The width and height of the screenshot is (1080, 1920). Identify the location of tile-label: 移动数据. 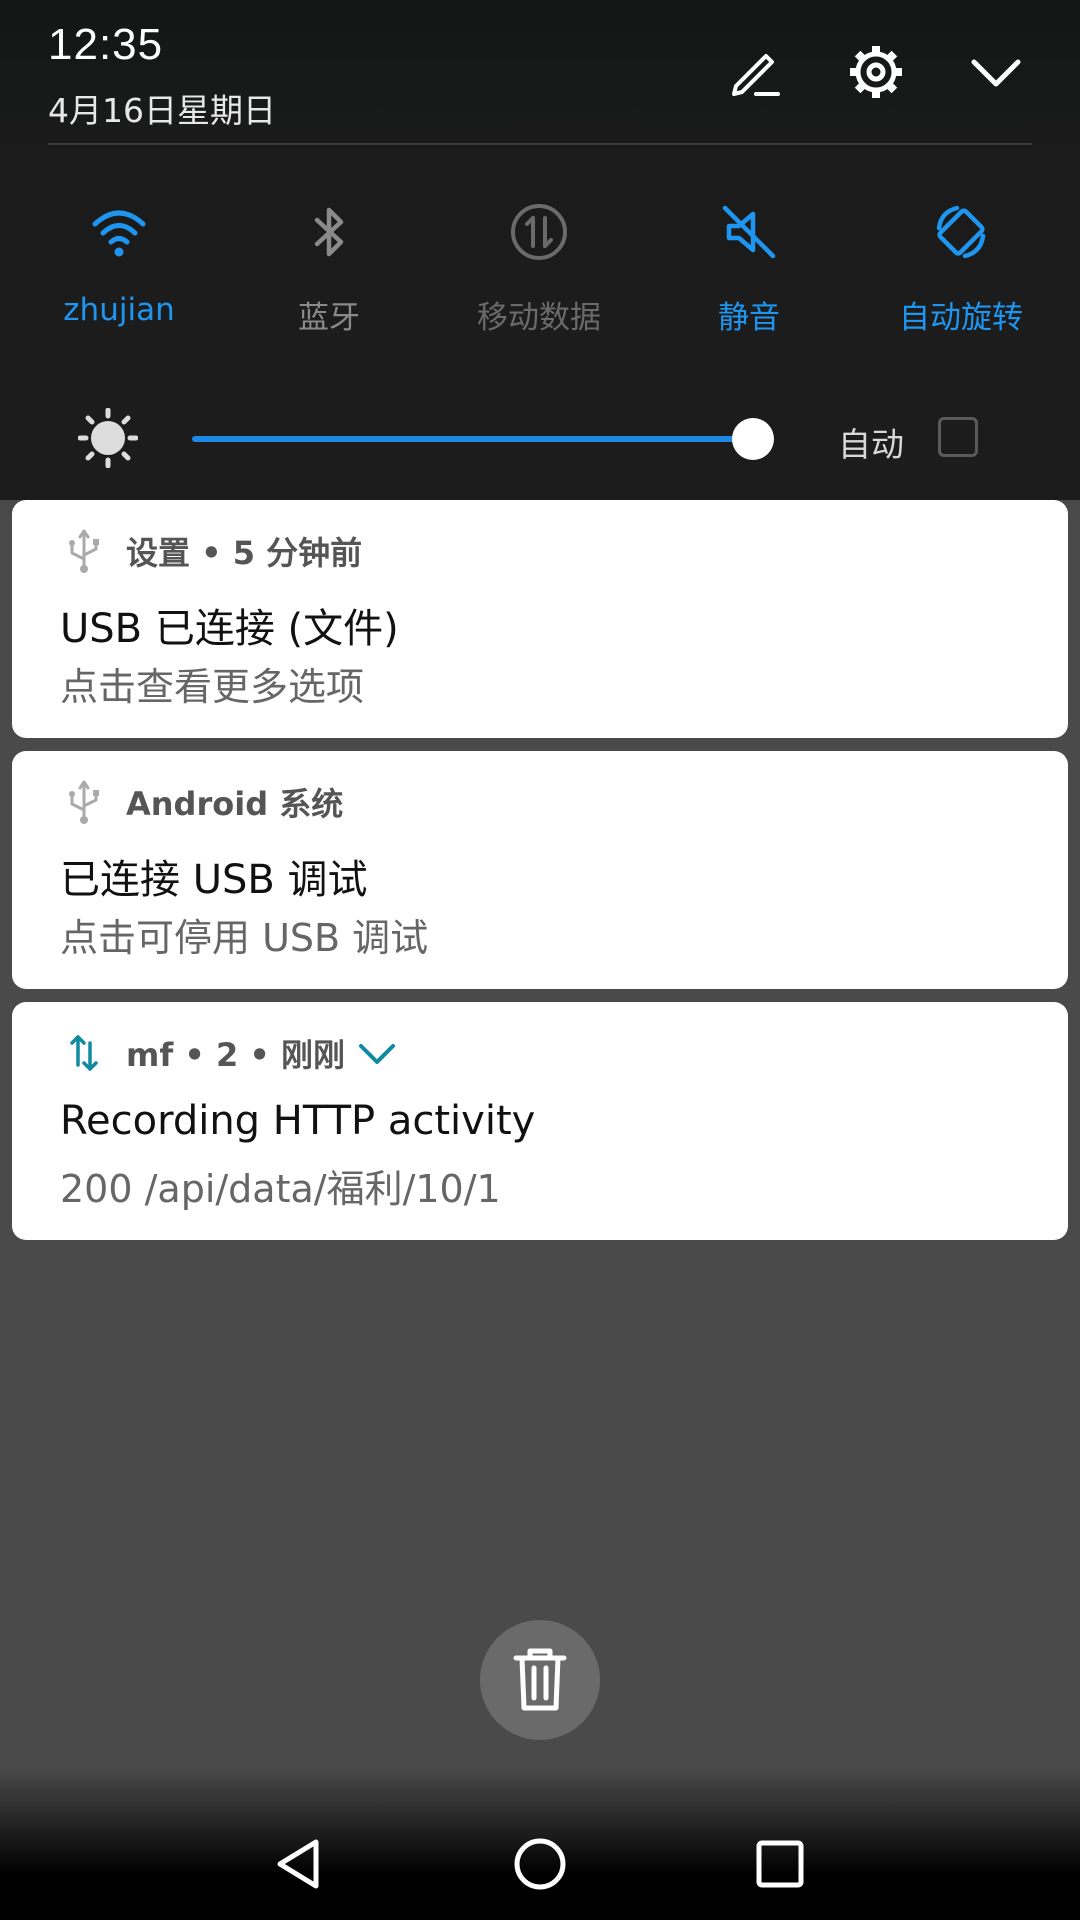
(539, 318).